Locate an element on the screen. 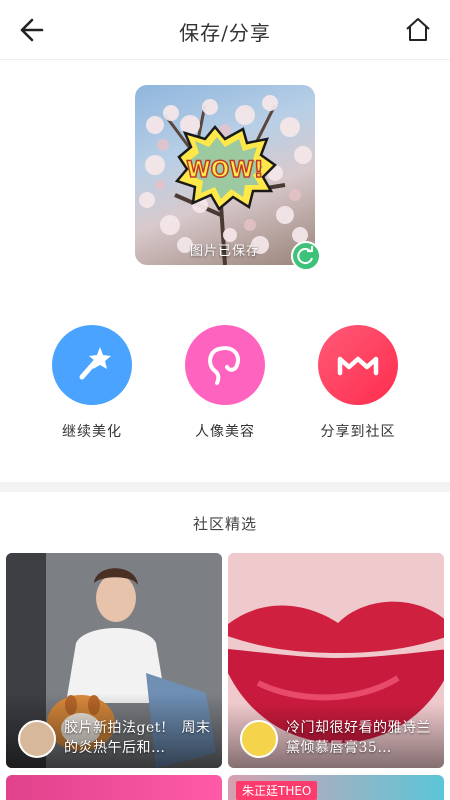 This screenshot has height=800, width=450. saved-label: 图片已保存 is located at coordinates (224, 251).